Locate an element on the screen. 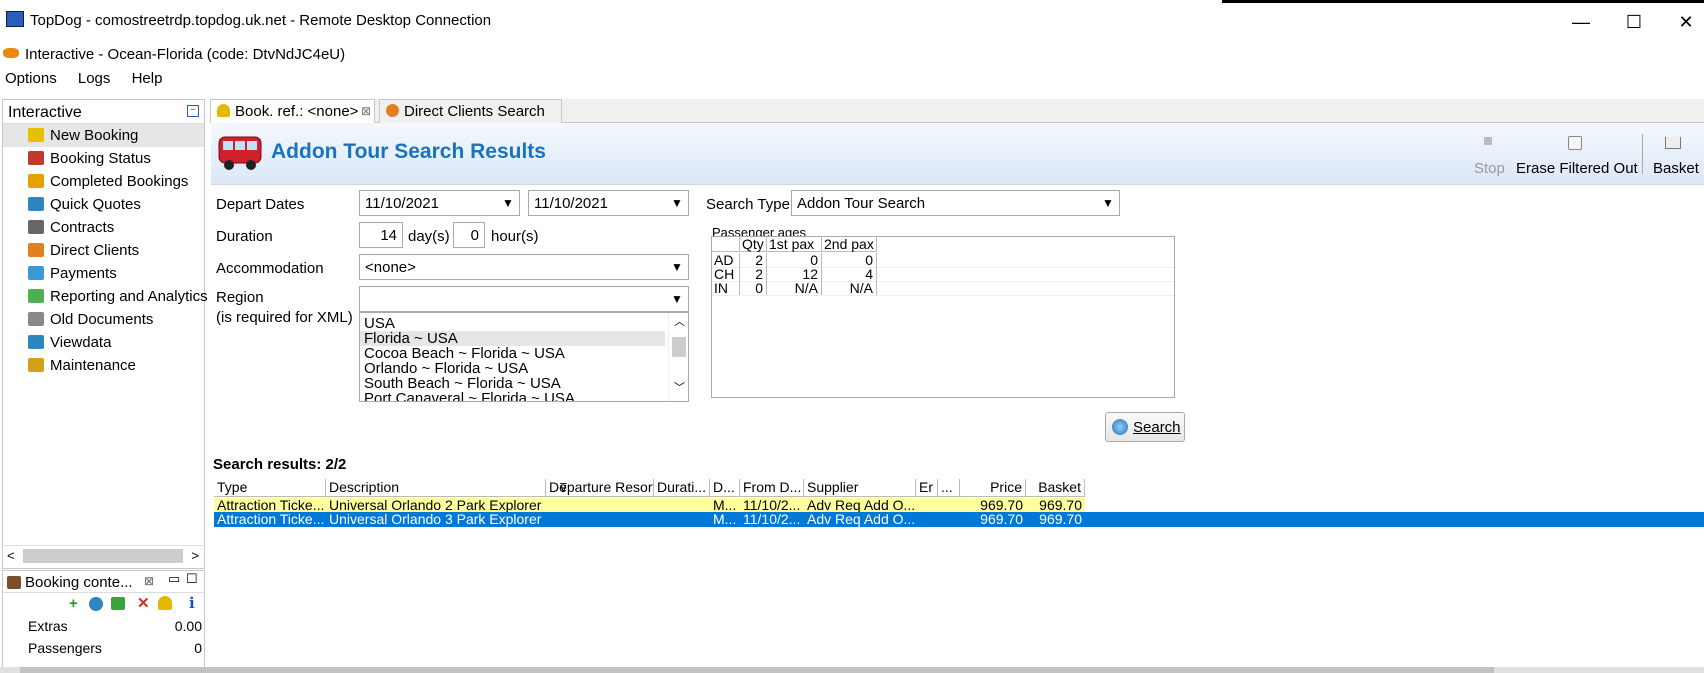  sidebar-item-payments: Payments is located at coordinates (103, 273).